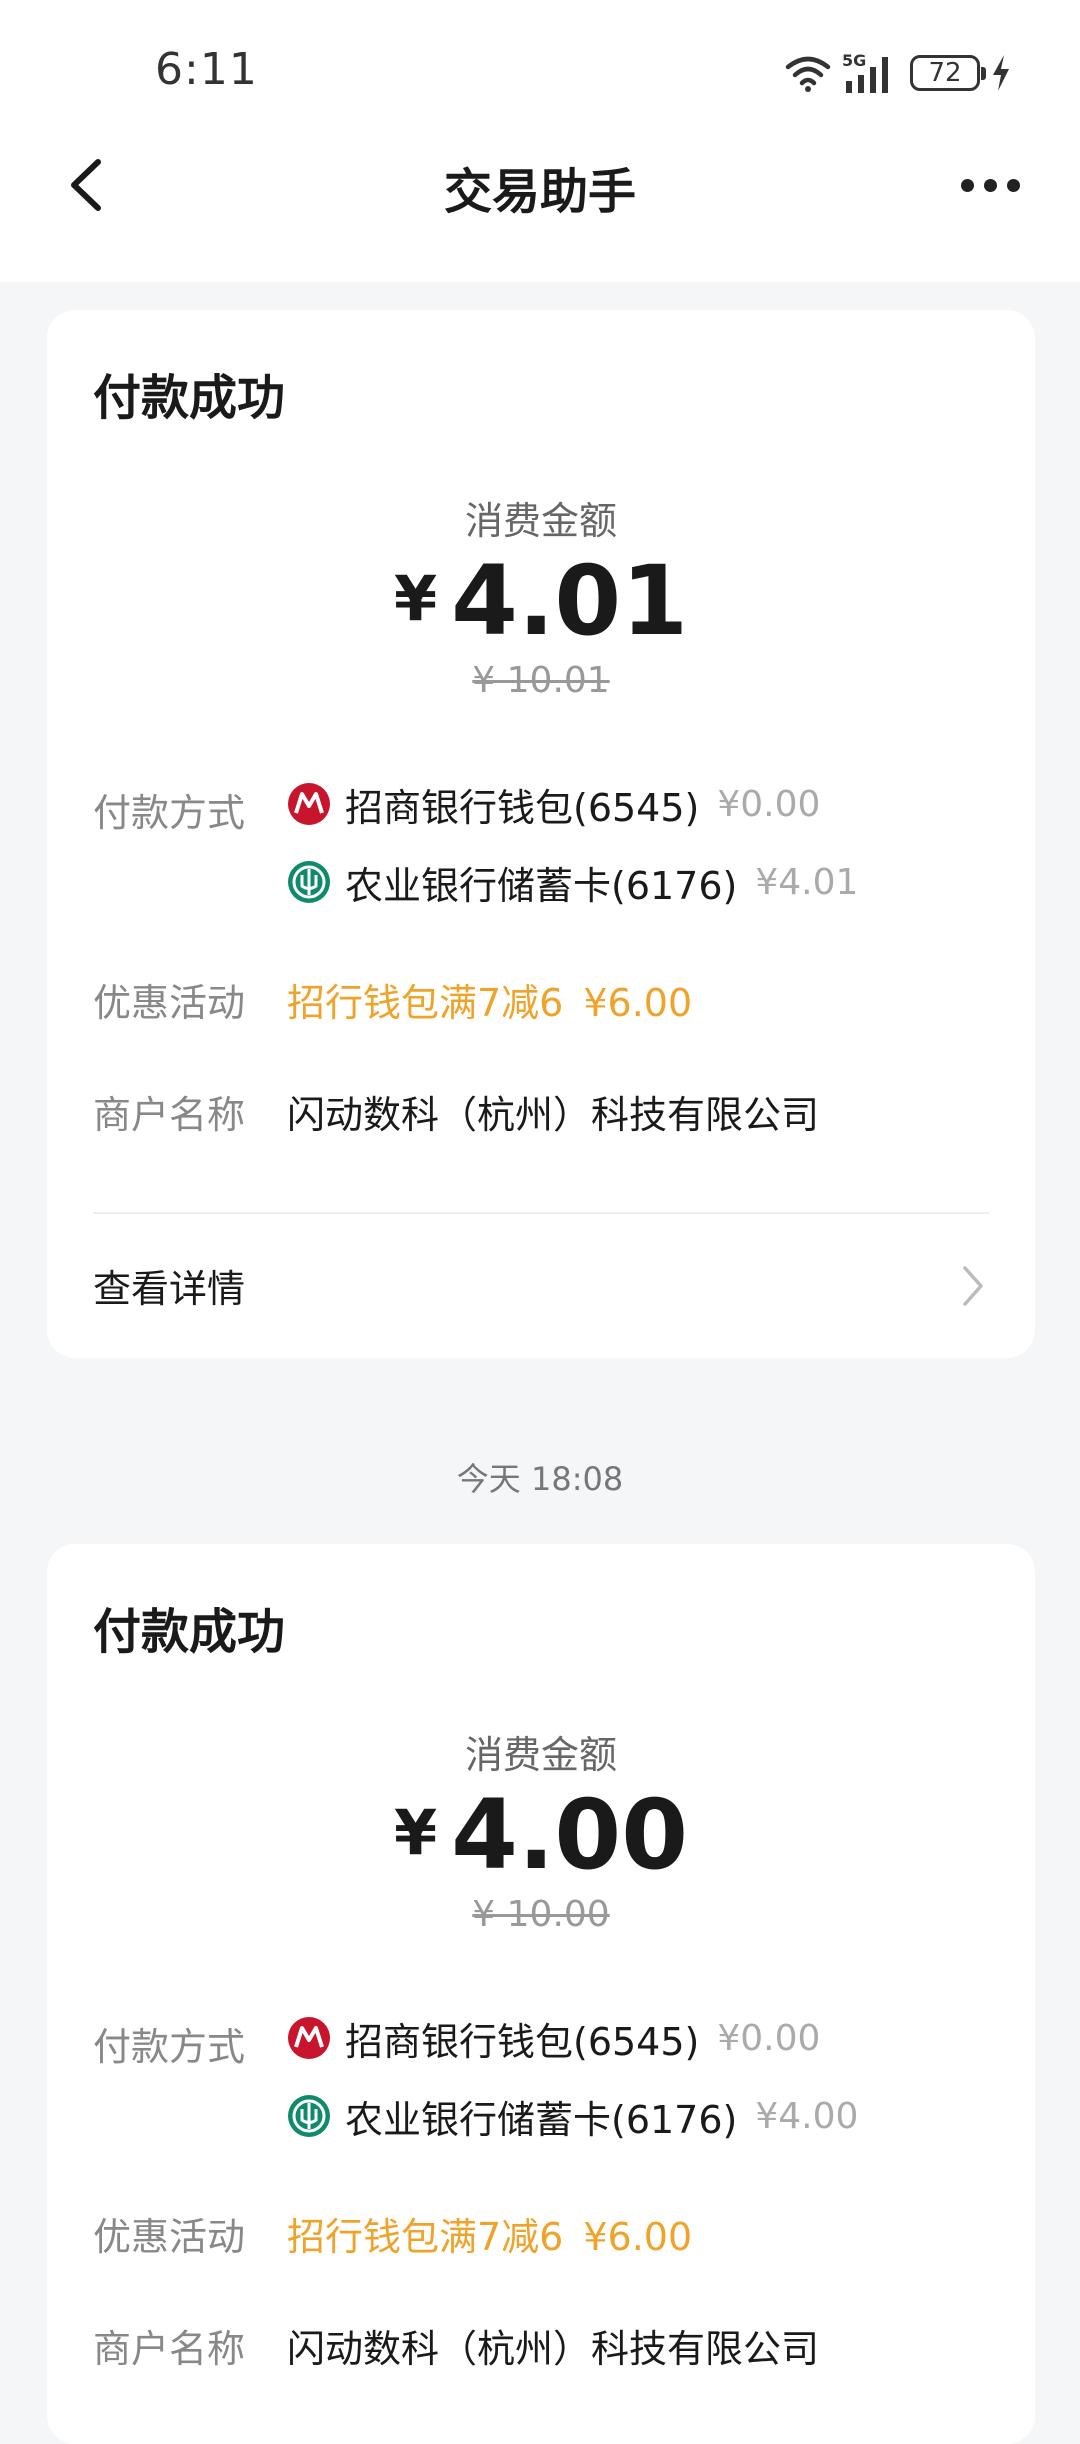 The image size is (1080, 2444). Describe the element at coordinates (945, 73) in the screenshot. I see `battery-level: 72` at that location.